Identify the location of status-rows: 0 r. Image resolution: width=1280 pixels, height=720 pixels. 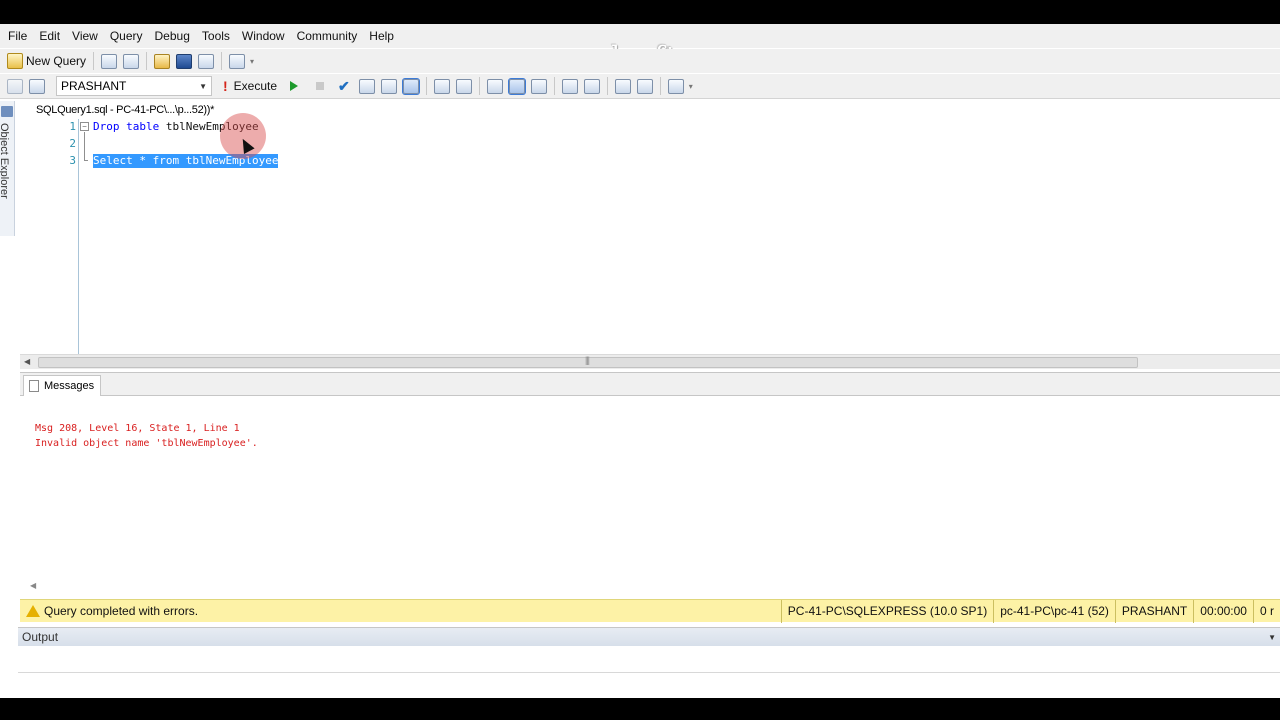
(1266, 611).